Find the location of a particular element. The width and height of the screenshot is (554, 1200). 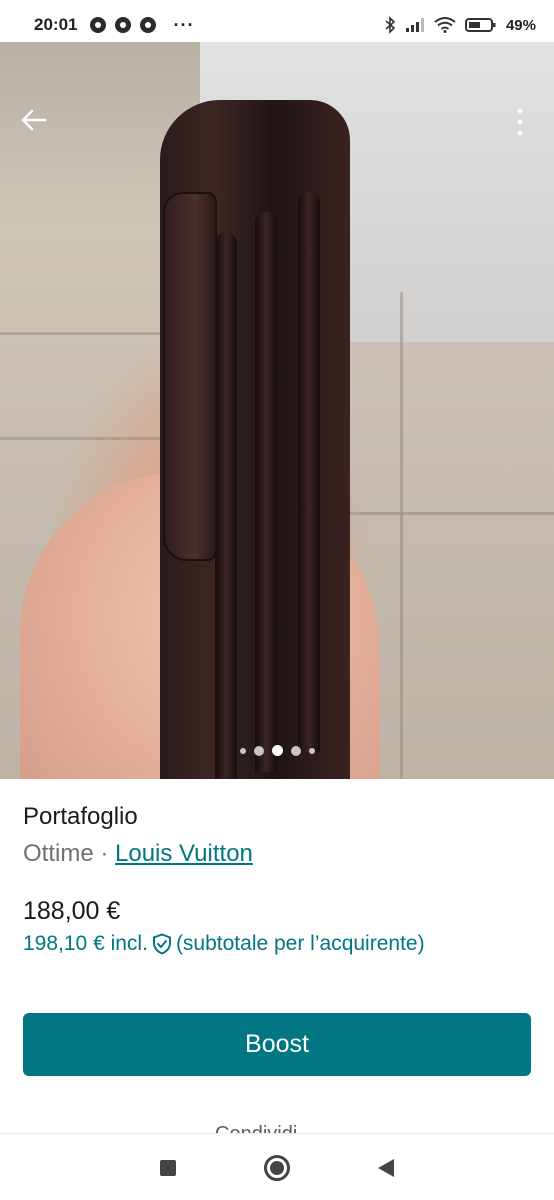

more-notifications-icon: ··· is located at coordinates (184, 24).